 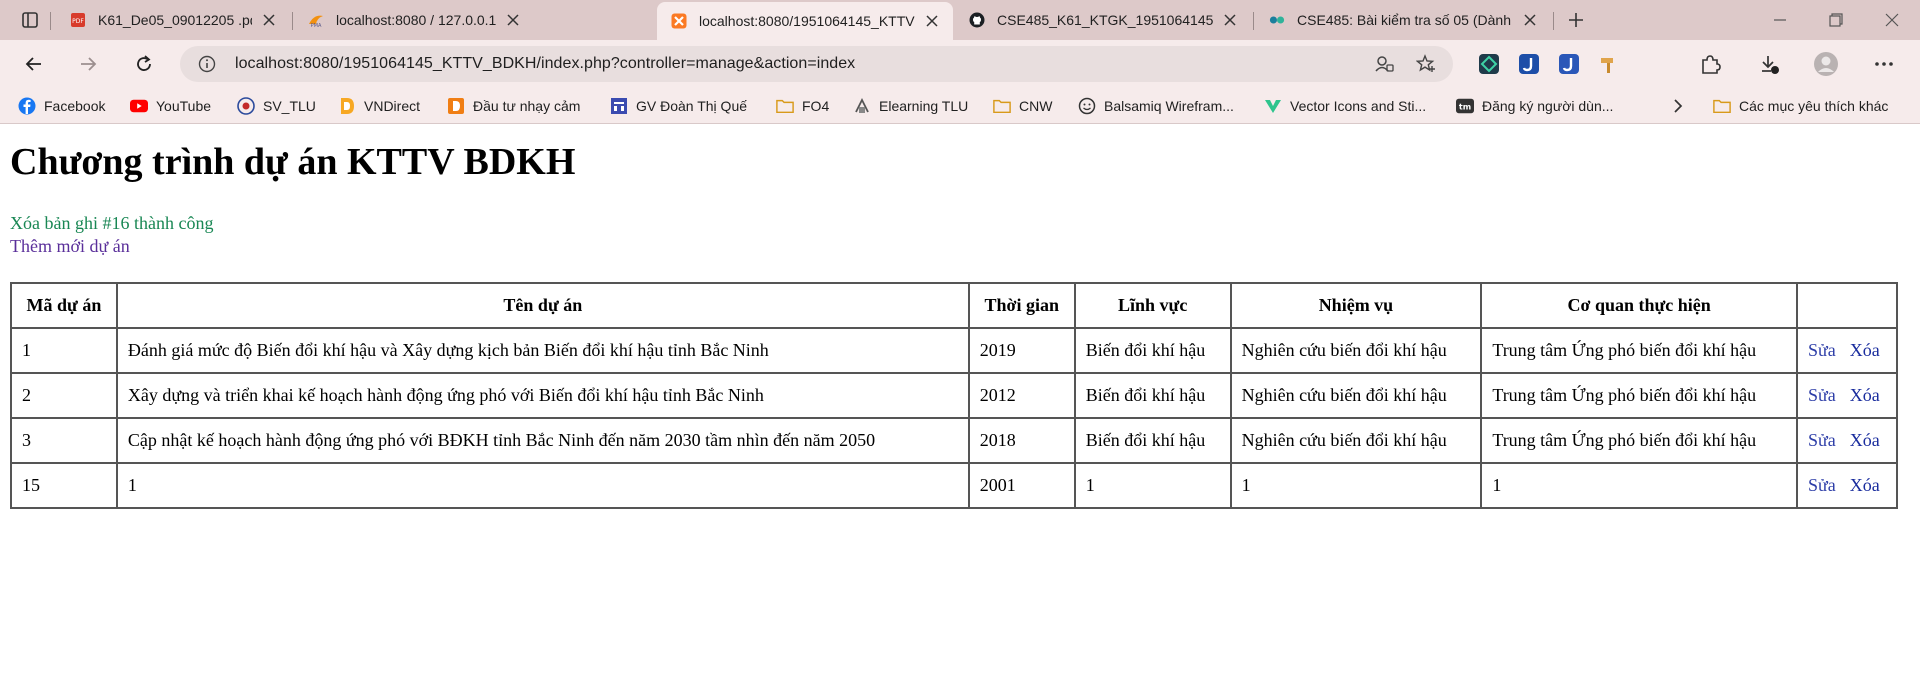 I want to click on tab-kttv-active: localhost:8080/1951064145_KTTV, so click(x=805, y=21).